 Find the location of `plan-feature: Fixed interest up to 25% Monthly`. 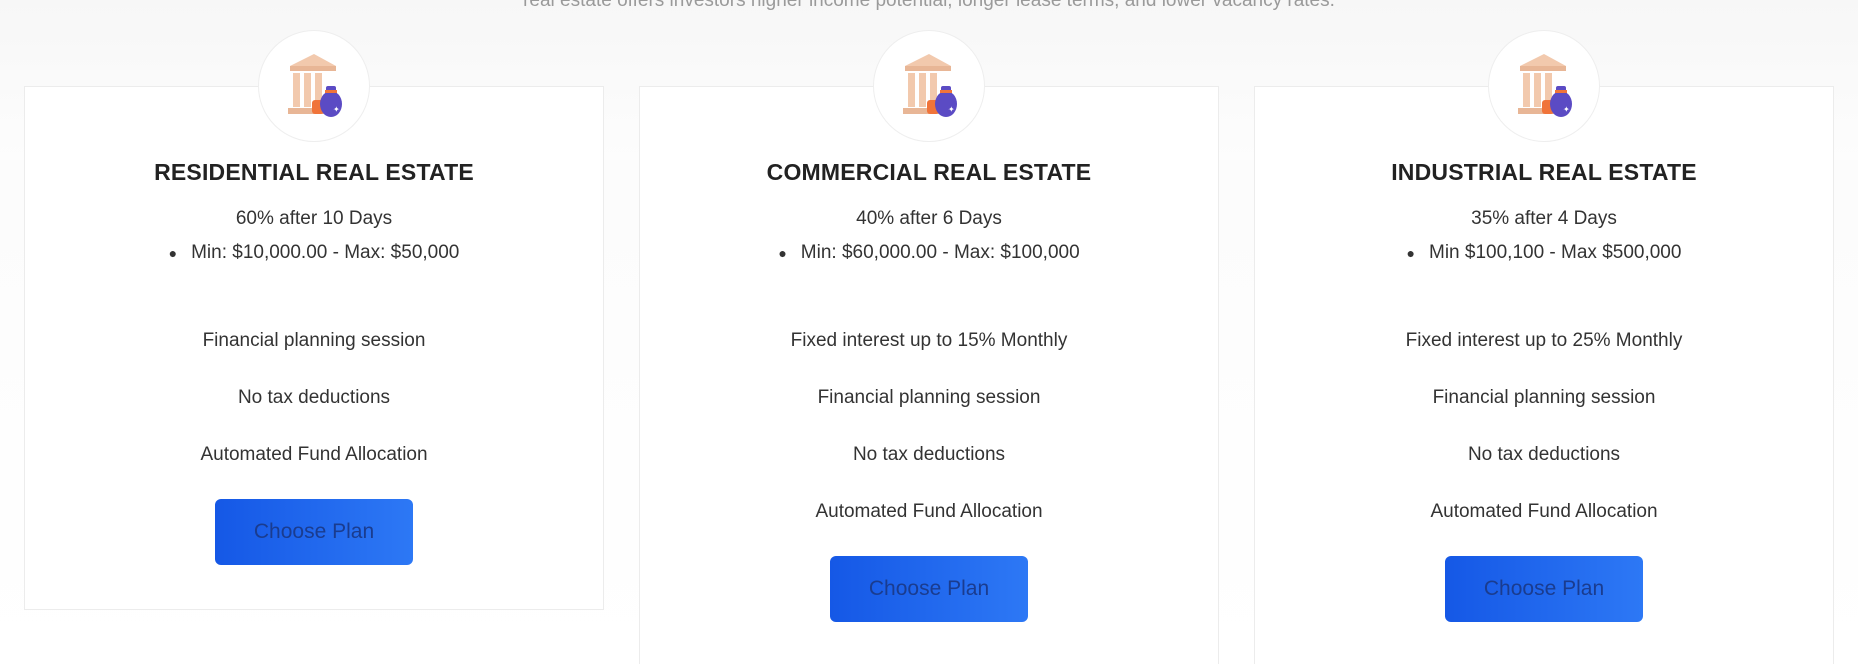

plan-feature: Fixed interest up to 25% Monthly is located at coordinates (1544, 340).